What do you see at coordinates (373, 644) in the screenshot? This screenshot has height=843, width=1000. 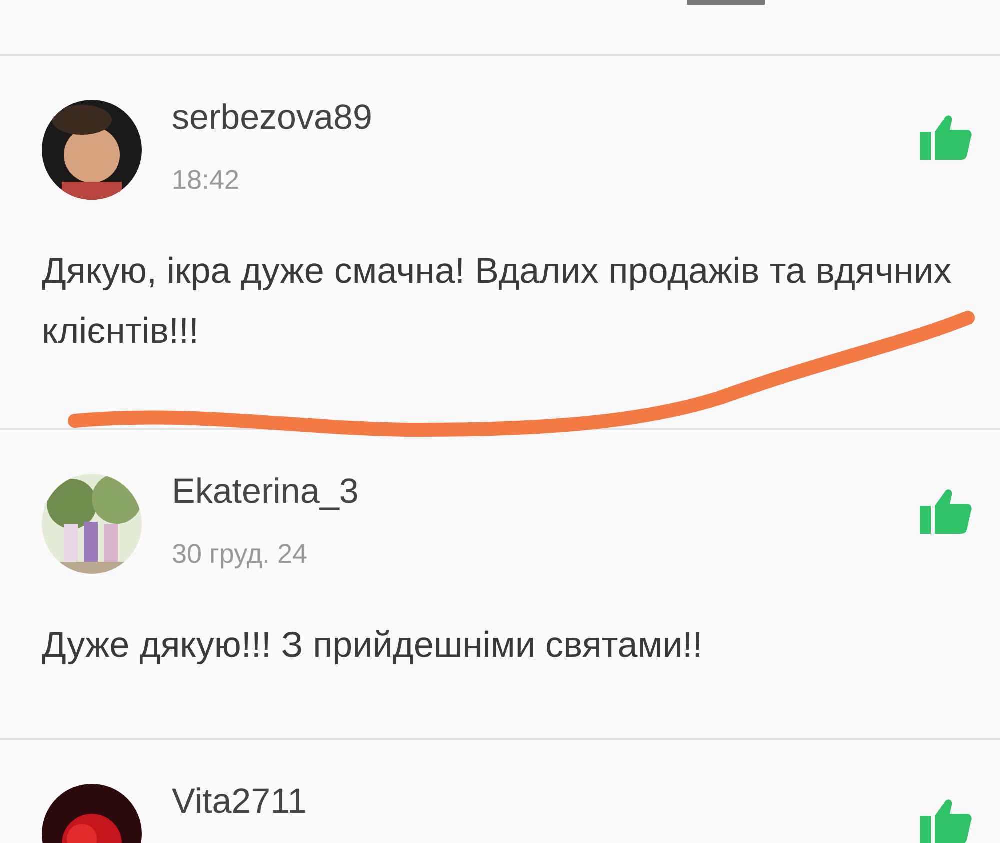 I see `review-text: Дуже дякую!!! З прийдешніми святами!!` at bounding box center [373, 644].